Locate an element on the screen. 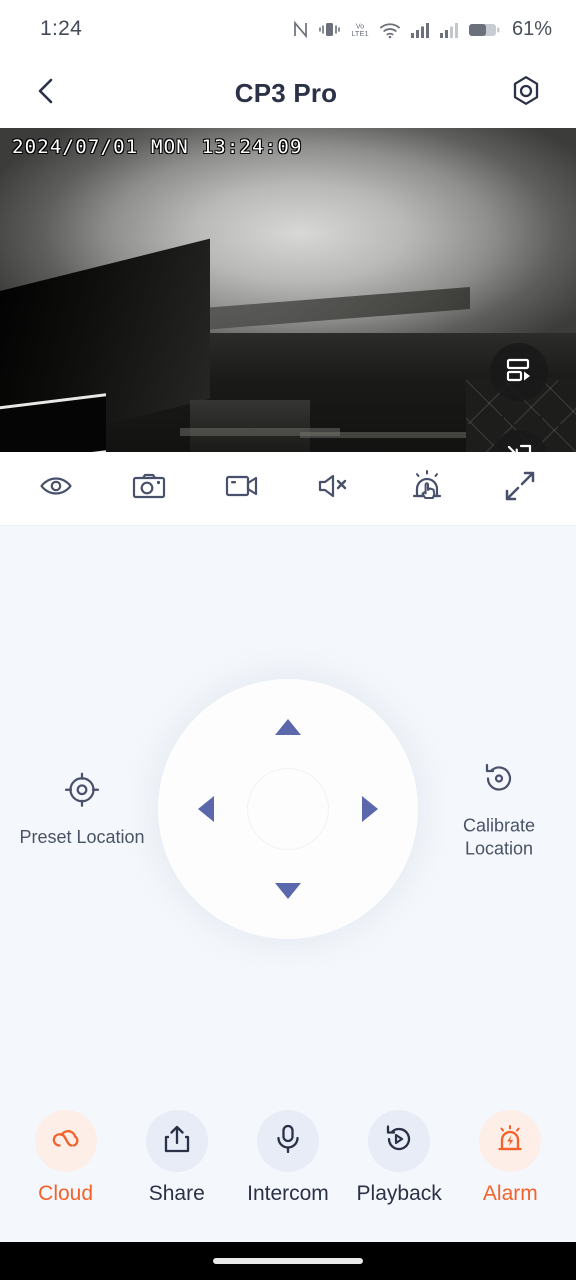  calibrate-location-label: Calibrate Location is located at coordinates (499, 837).